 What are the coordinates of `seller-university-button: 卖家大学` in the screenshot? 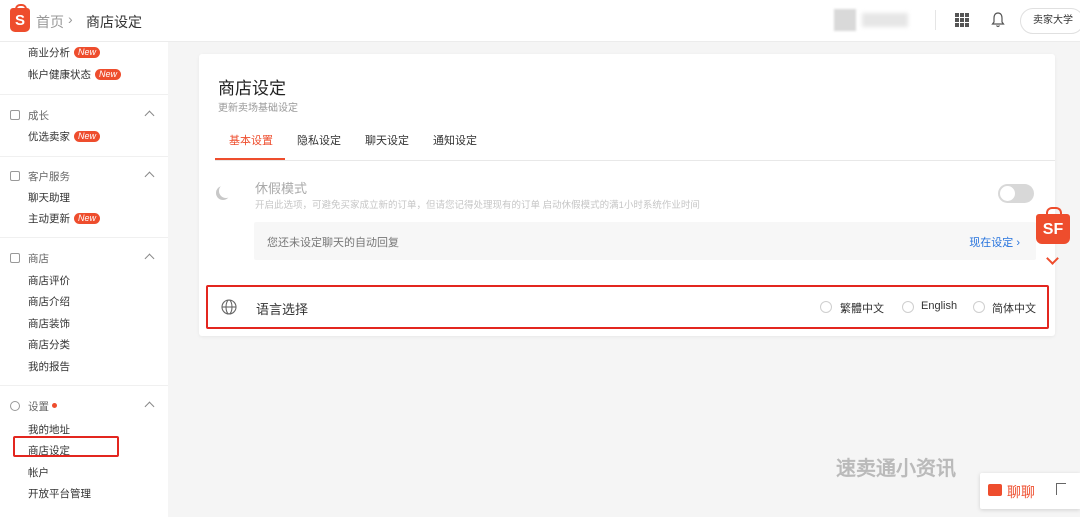 It's located at (1050, 21).